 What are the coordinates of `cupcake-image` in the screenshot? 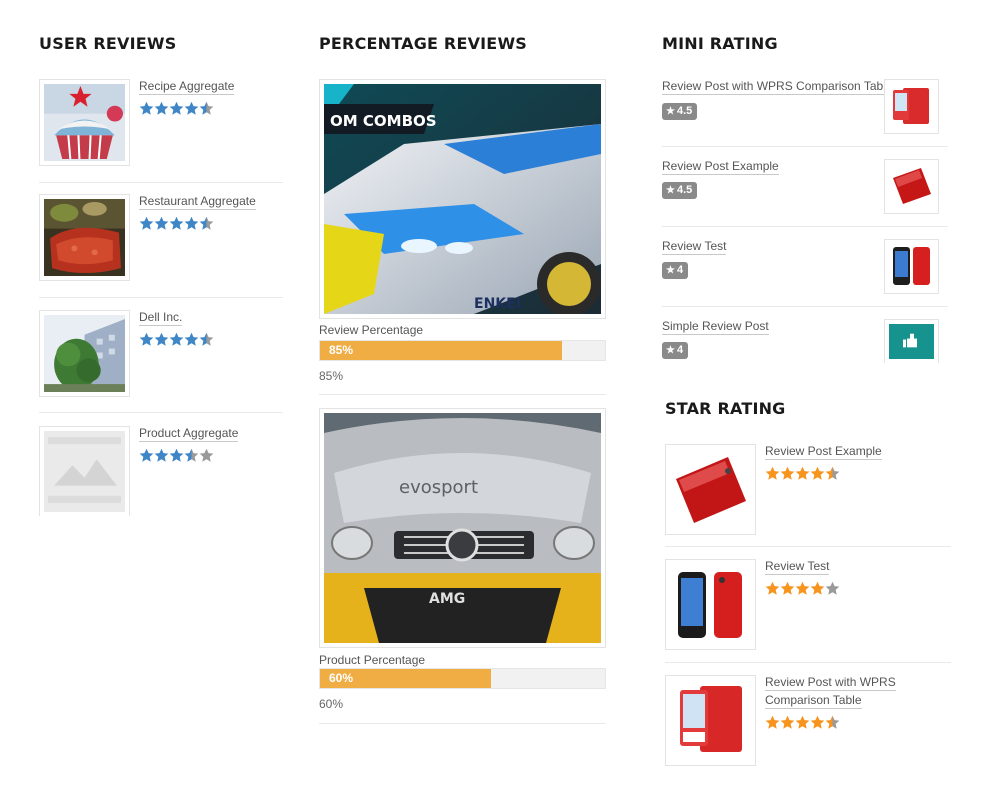 It's located at (84, 122).